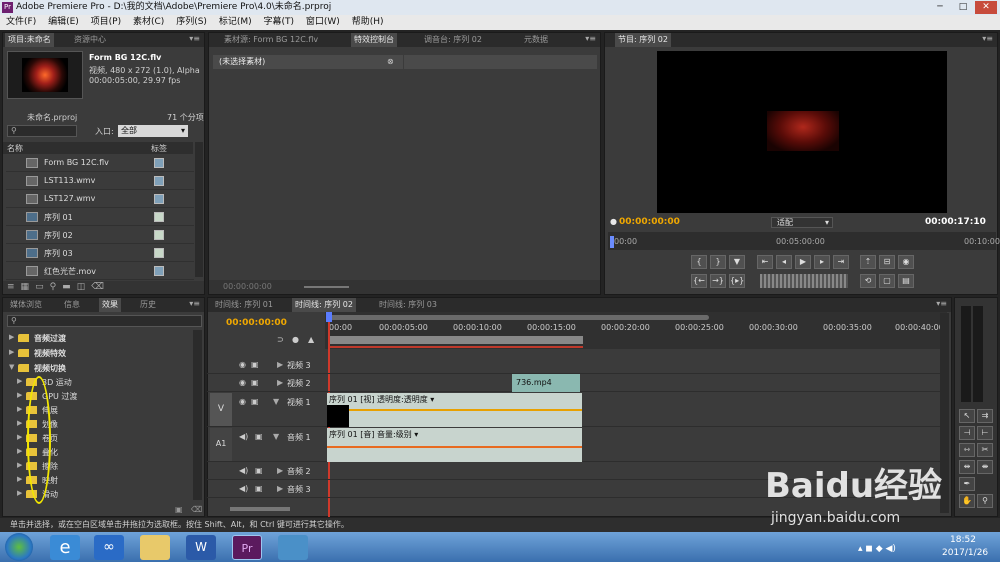 This screenshot has width=1000, height=562. What do you see at coordinates (324, 305) in the screenshot?
I see `tab-timeline-02: 时间线: 序列 02` at bounding box center [324, 305].